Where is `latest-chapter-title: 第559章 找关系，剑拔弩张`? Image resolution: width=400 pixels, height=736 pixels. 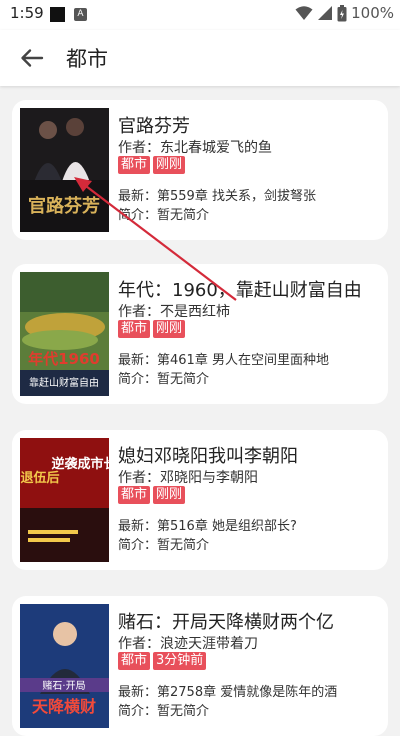 latest-chapter-title: 第559章 找关系，剑拔弩张 is located at coordinates (236, 196).